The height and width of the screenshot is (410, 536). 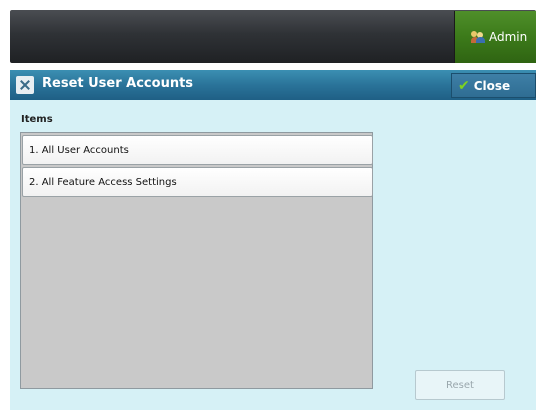 What do you see at coordinates (197, 182) in the screenshot?
I see `list-item-all-feature-access-settings: 2. All Feature Access Settings` at bounding box center [197, 182].